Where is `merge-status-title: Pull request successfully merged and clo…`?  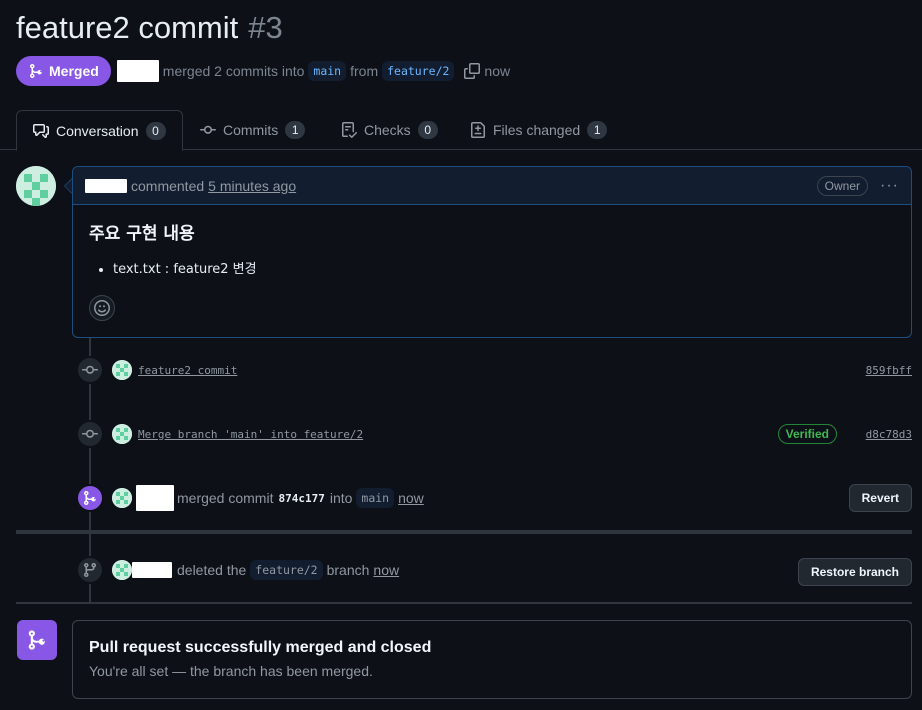
merge-status-title: Pull request successfully merged and clo… is located at coordinates (260, 647).